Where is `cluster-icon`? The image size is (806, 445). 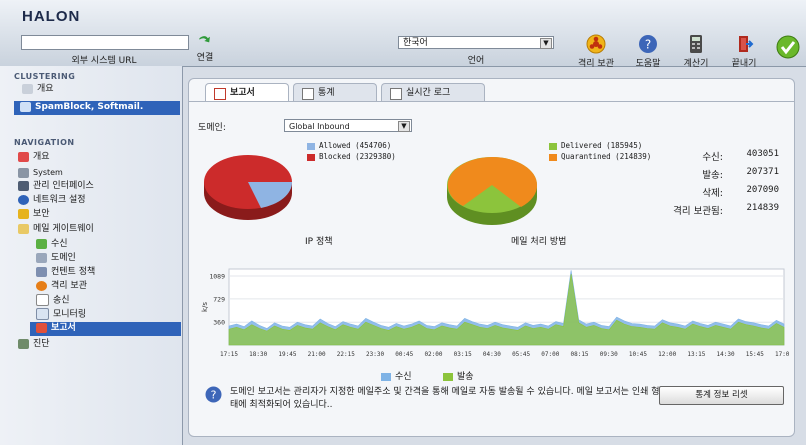
cluster-icon is located at coordinates (27, 88).